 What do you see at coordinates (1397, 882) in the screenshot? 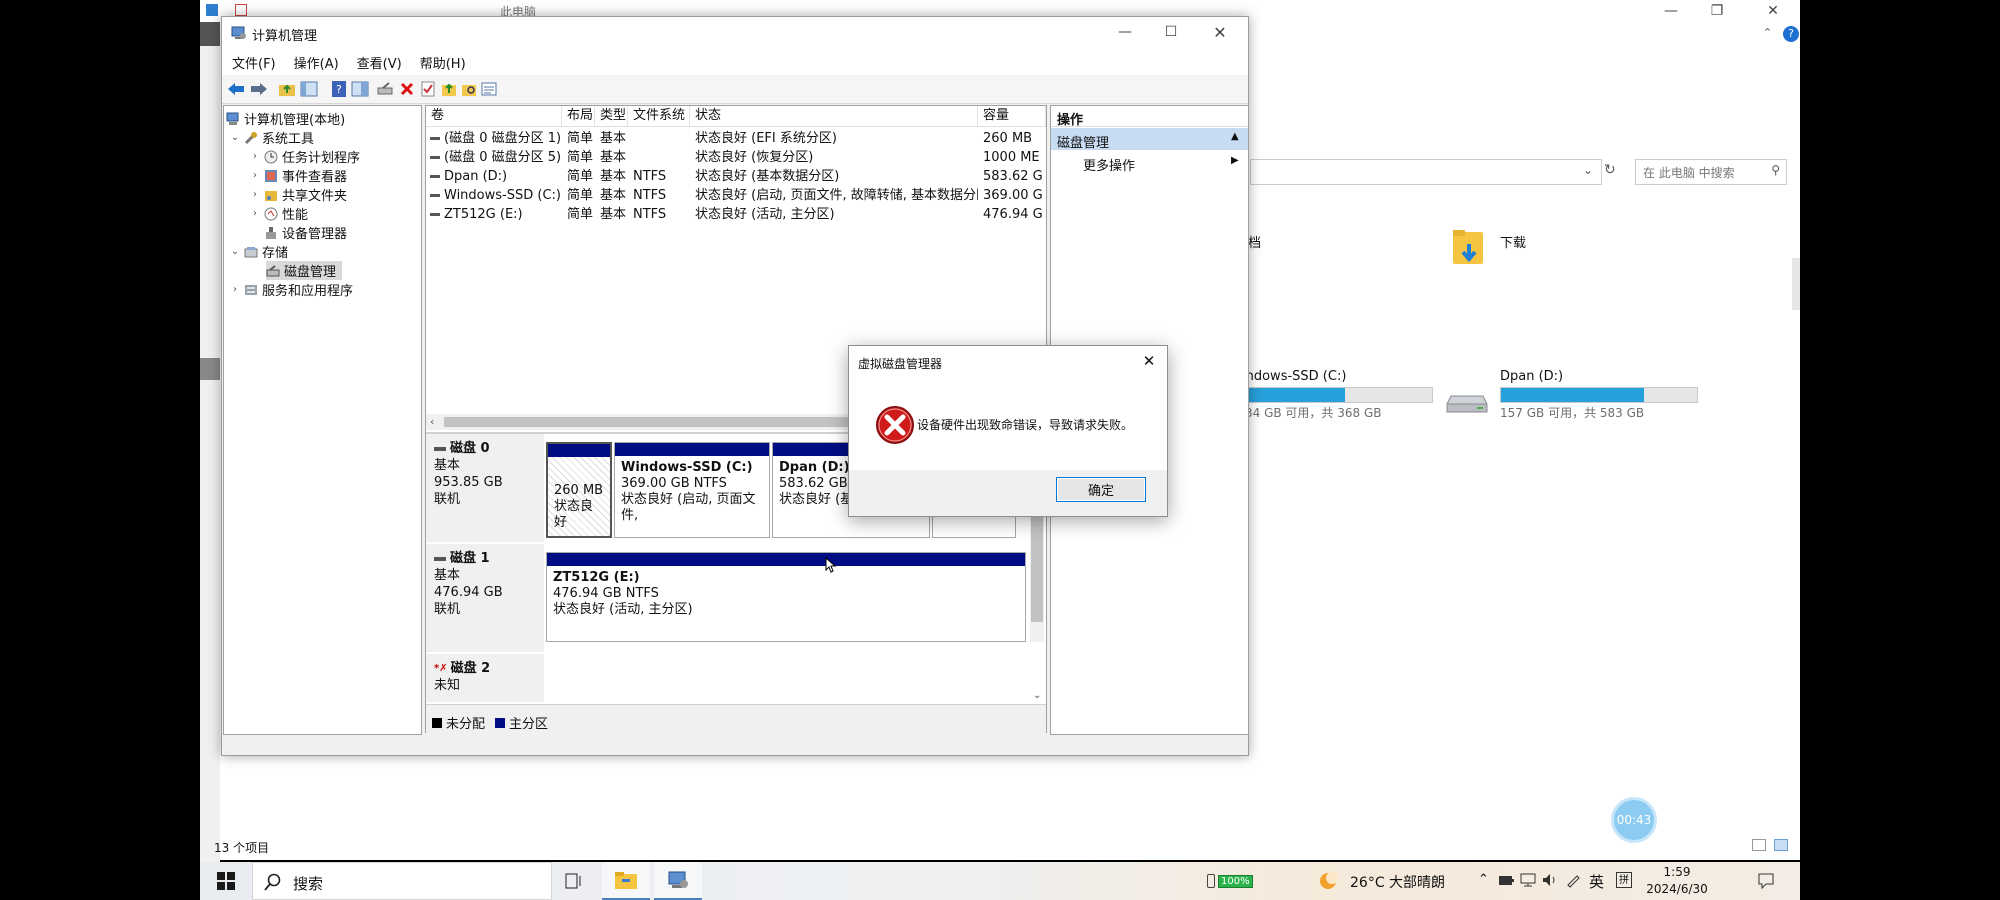
I see `weather-text: 26°C 大部晴朗` at bounding box center [1397, 882].